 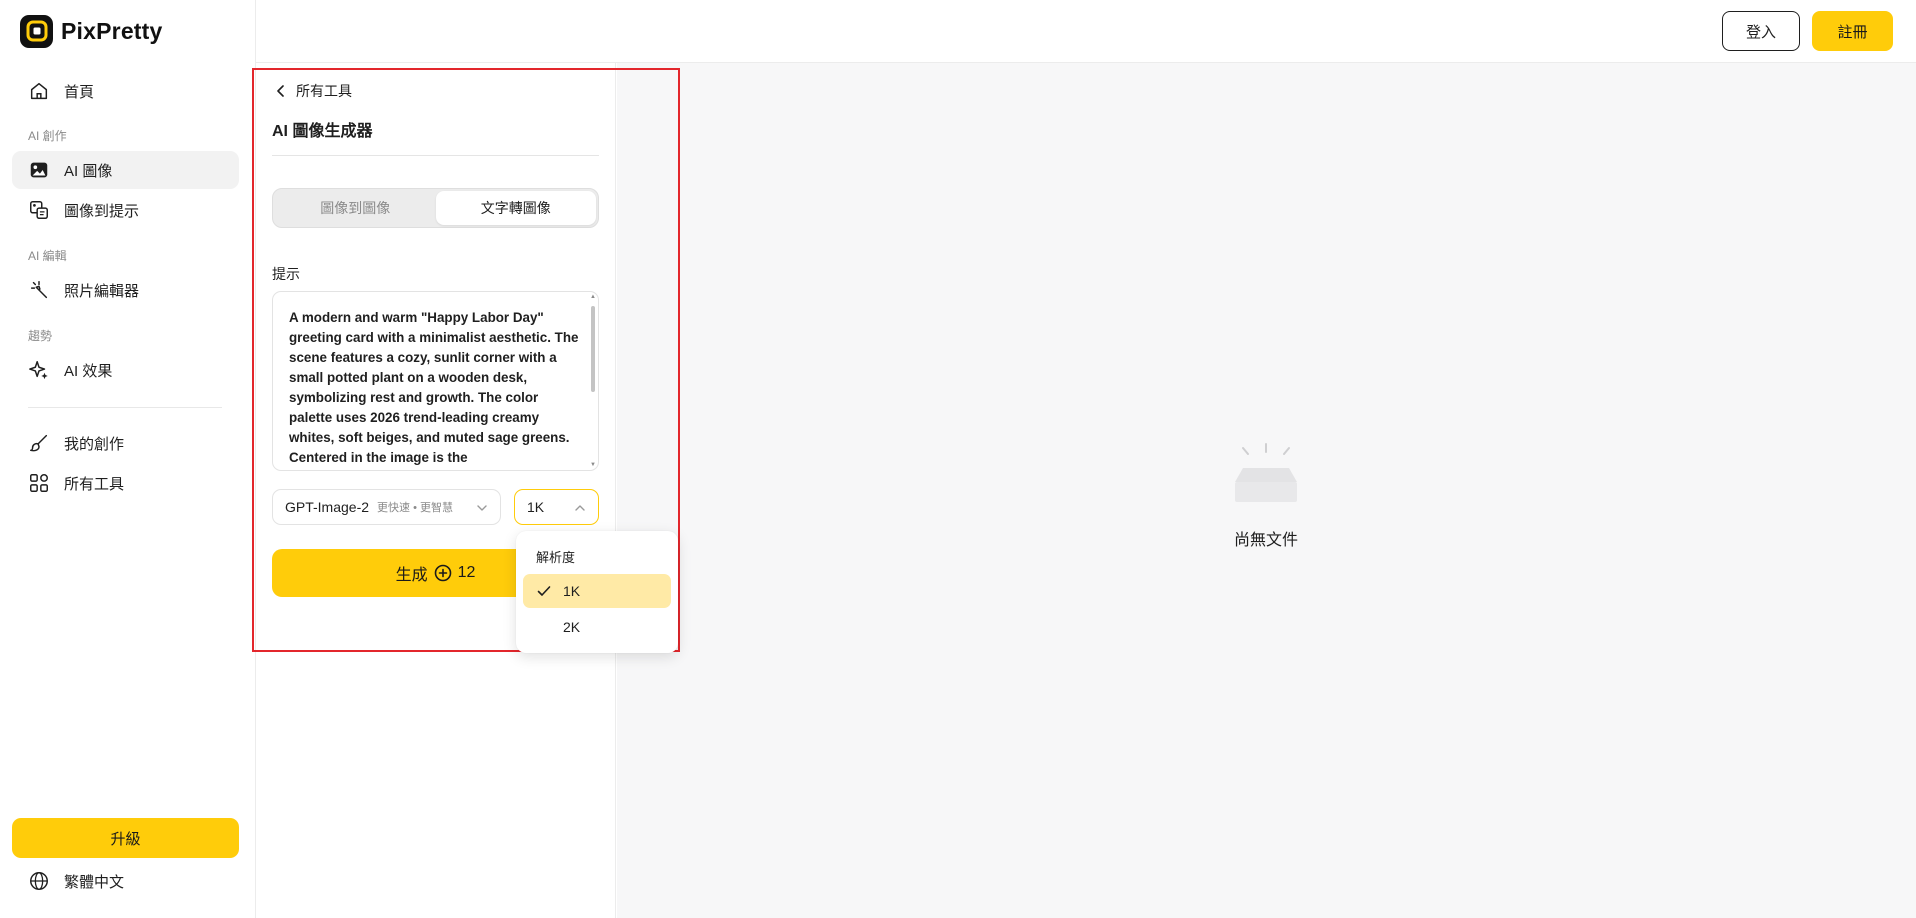 I want to click on brush-icon, so click(x=39, y=443).